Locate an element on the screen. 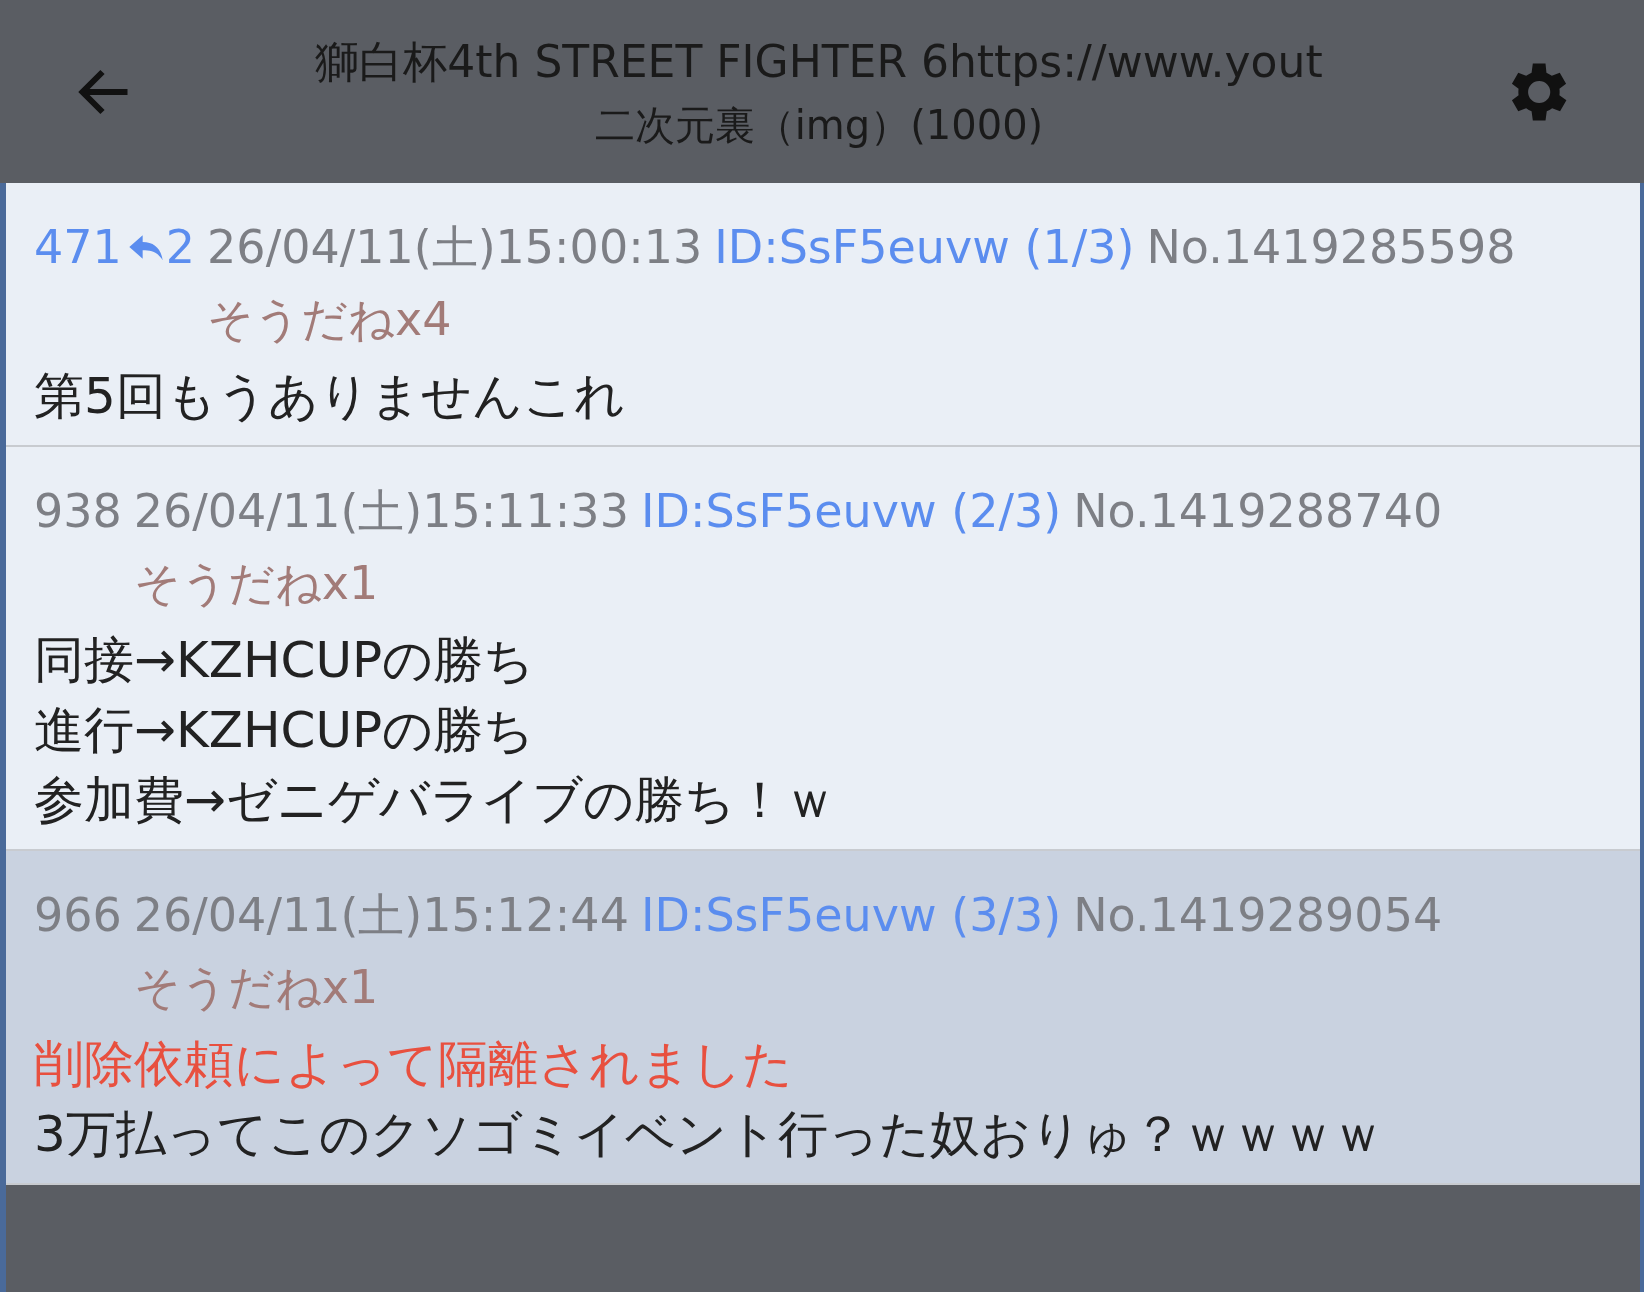 This screenshot has height=1292, width=1644. post-date: 26/04/11(土)15:12:44 is located at coordinates (381, 915).